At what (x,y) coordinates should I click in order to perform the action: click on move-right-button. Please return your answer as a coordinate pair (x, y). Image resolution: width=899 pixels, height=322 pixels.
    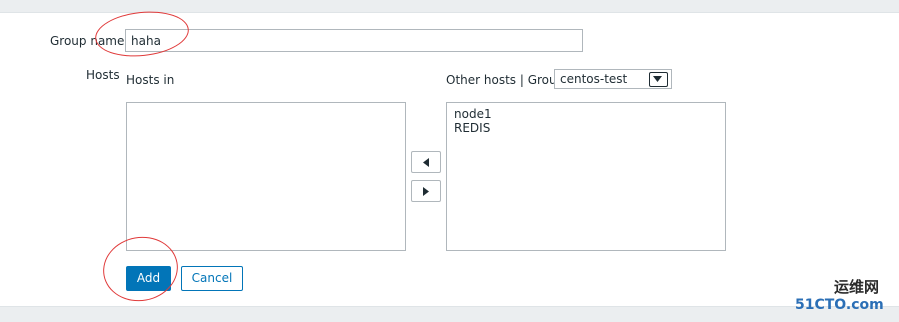
    Looking at the image, I should click on (426, 191).